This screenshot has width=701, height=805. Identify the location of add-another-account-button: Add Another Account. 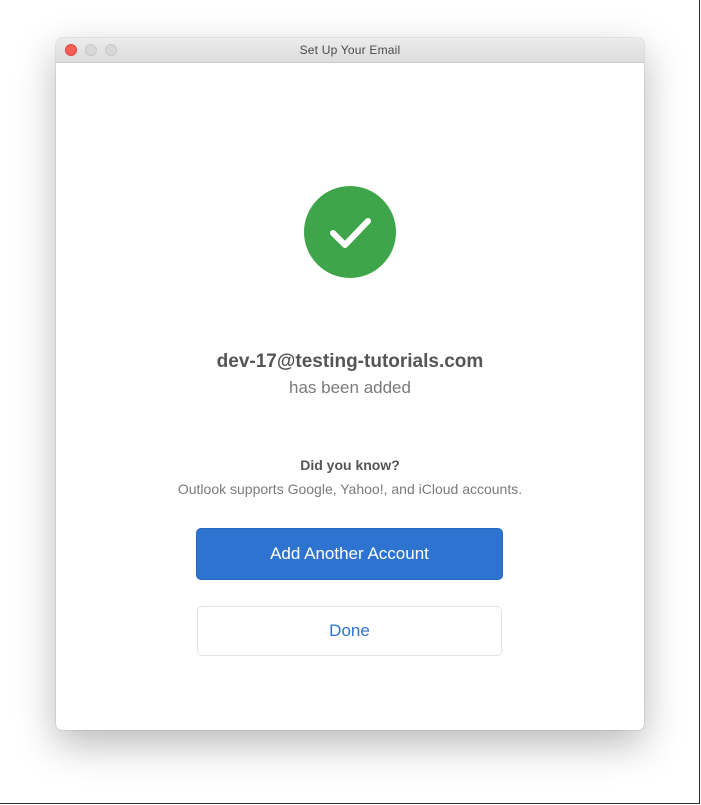
(349, 554).